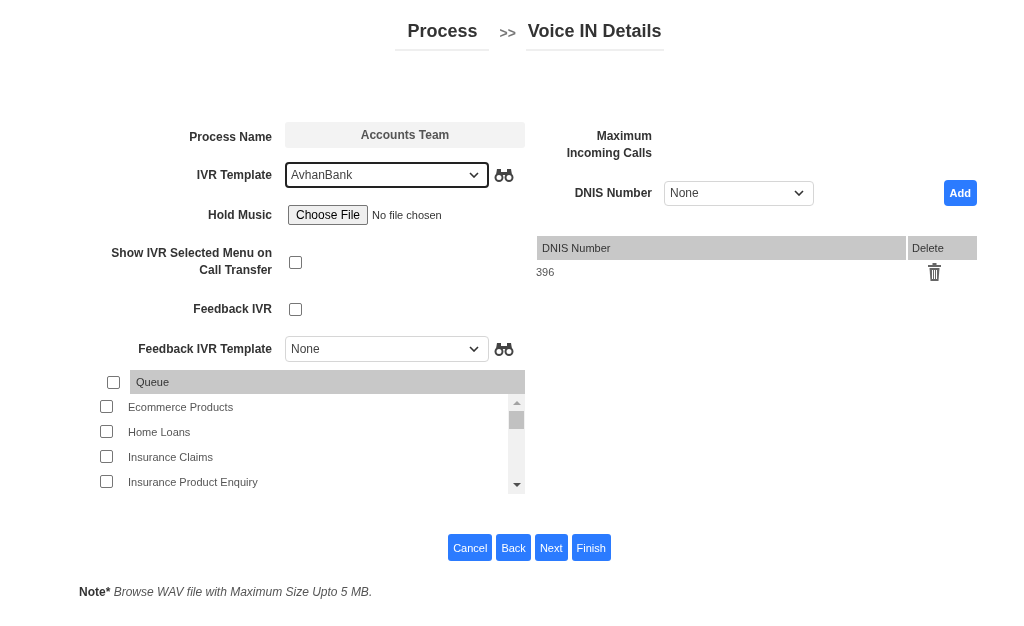  What do you see at coordinates (591, 547) in the screenshot?
I see `wizard-button: Finish` at bounding box center [591, 547].